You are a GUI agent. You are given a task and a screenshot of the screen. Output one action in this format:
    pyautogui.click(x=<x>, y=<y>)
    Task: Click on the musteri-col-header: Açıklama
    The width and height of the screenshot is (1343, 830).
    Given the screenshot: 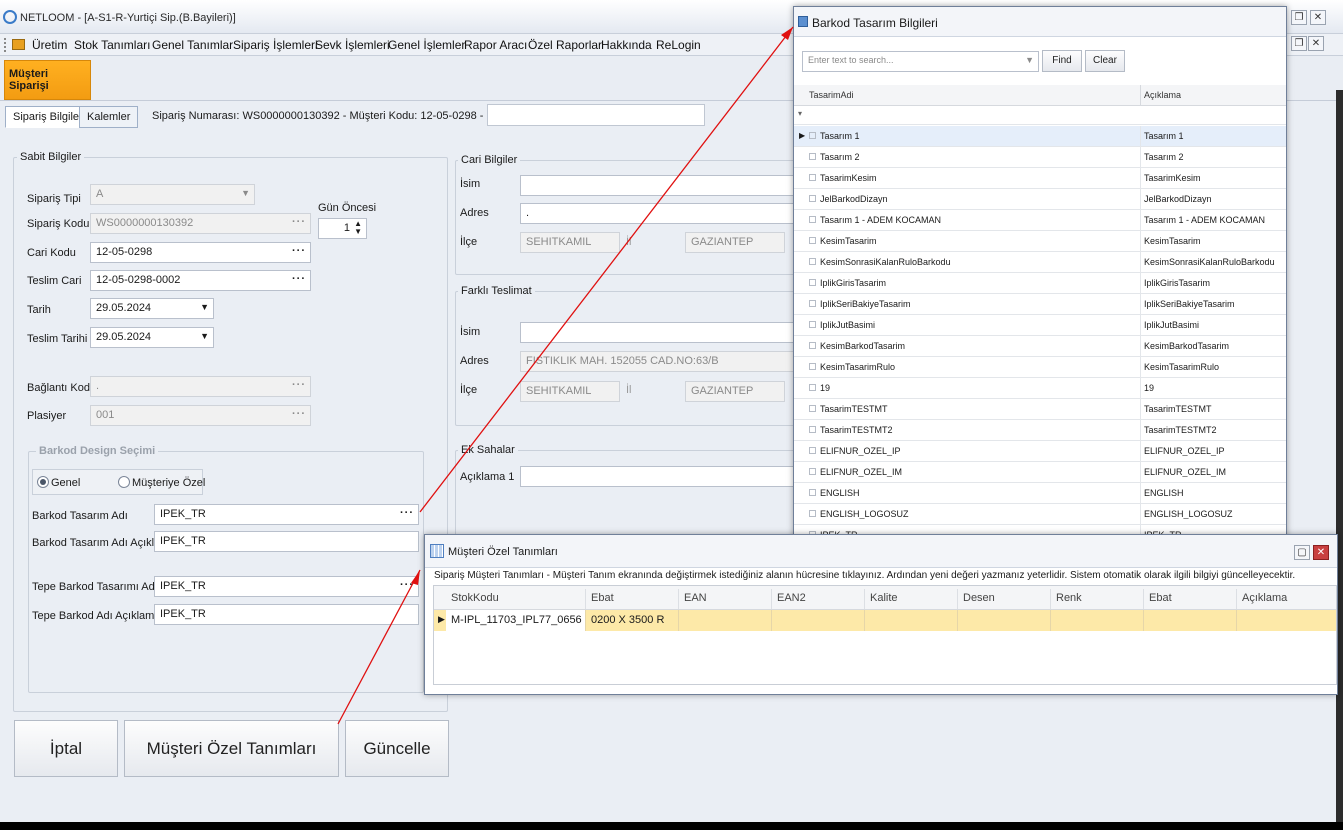 What is the action you would take?
    pyautogui.click(x=1290, y=599)
    